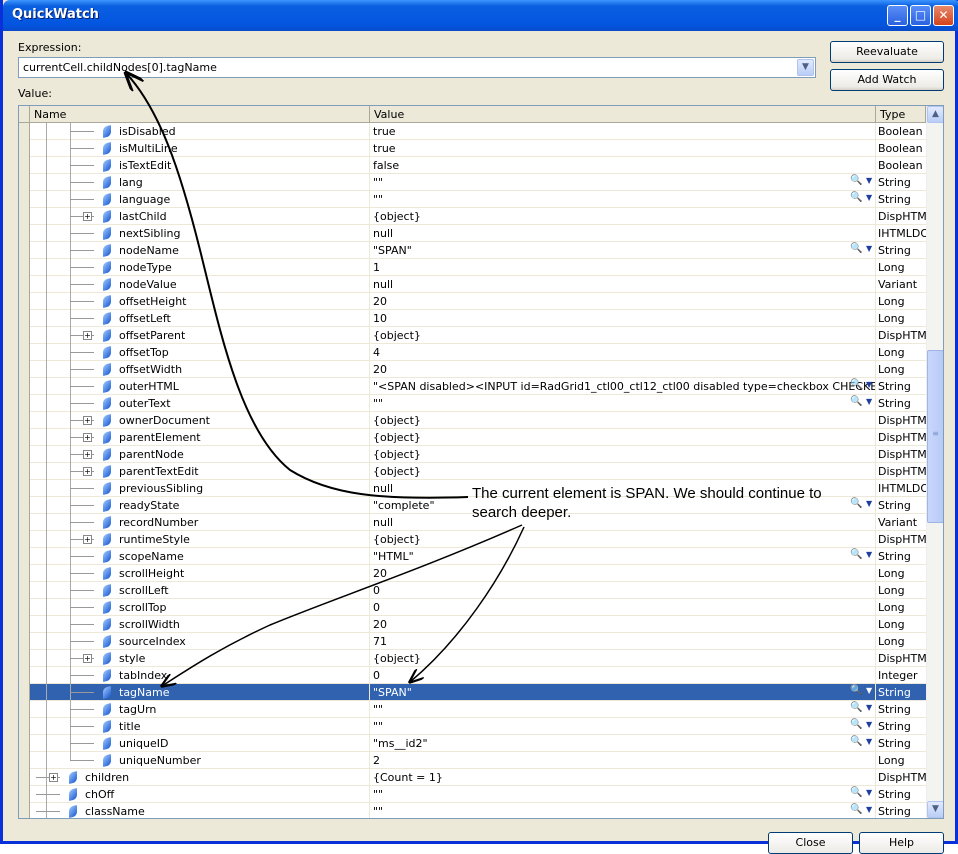 The width and height of the screenshot is (958, 854). I want to click on table-row: uniqueID "ms__id2" 🔍 ▼ String, so click(478, 743).